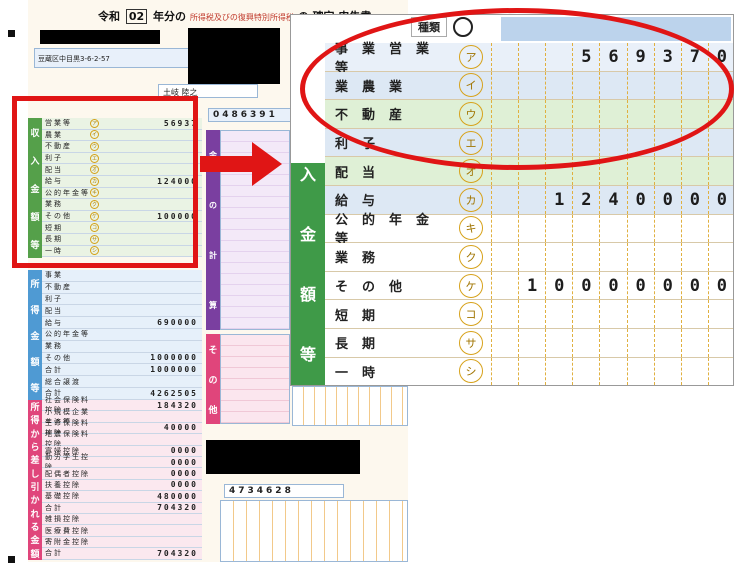 The width and height of the screenshot is (734, 563). What do you see at coordinates (122, 276) in the screenshot?
I see `form-row: 事業` at bounding box center [122, 276].